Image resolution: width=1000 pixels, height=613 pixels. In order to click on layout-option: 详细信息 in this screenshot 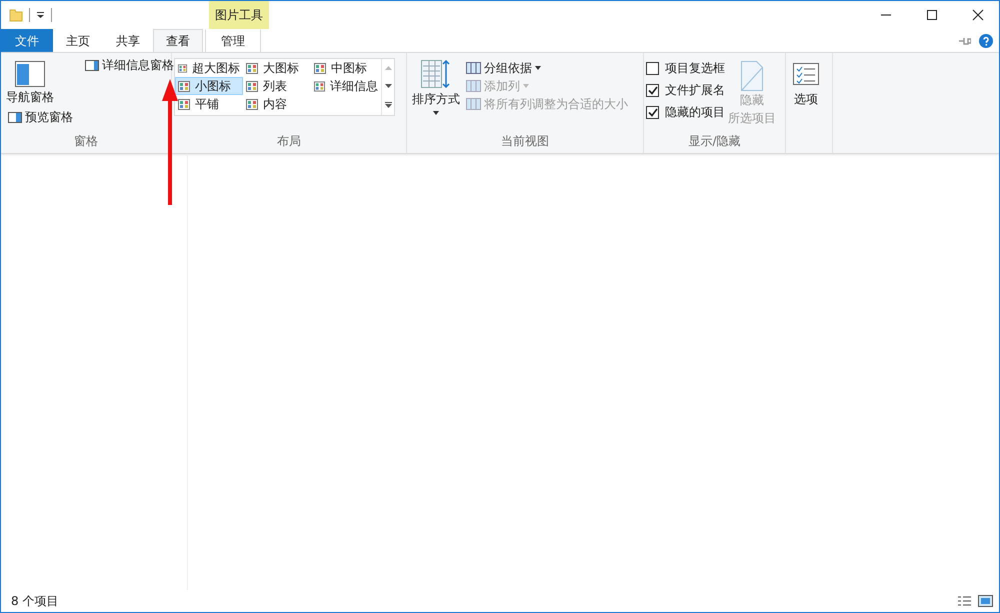, I will do `click(346, 86)`.